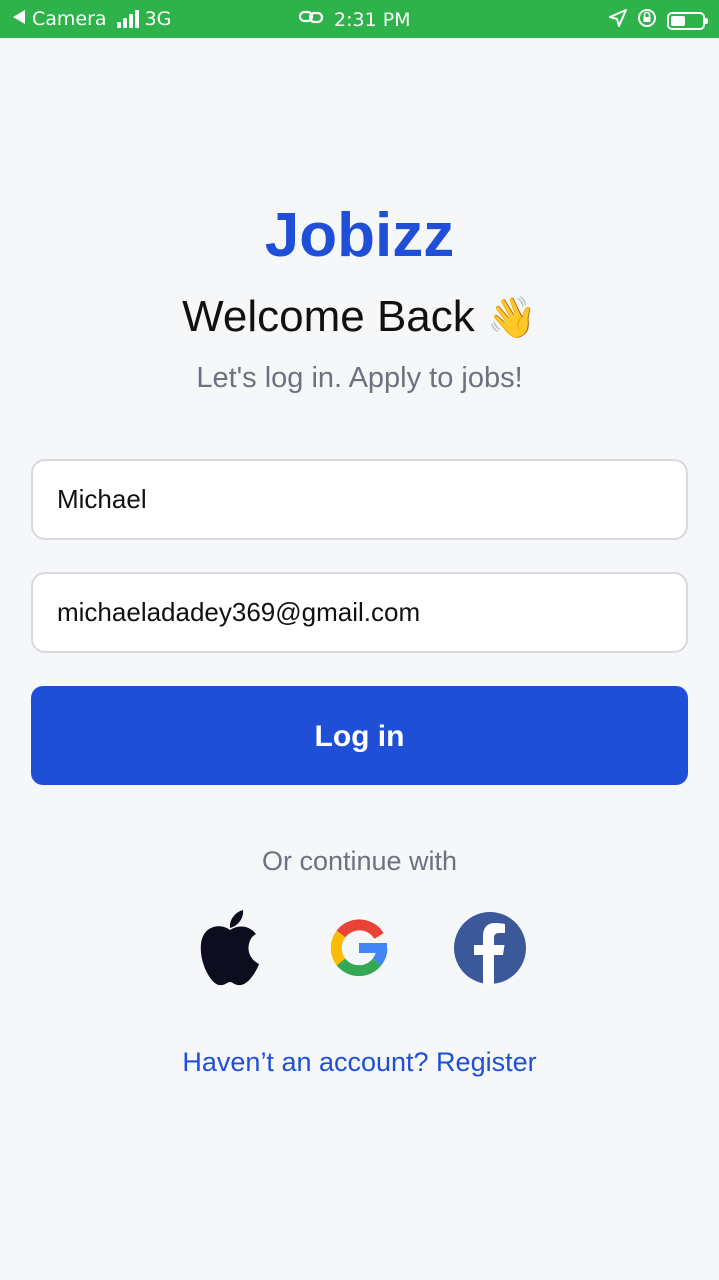 The width and height of the screenshot is (719, 1280). I want to click on network-type: 3G, so click(158, 19).